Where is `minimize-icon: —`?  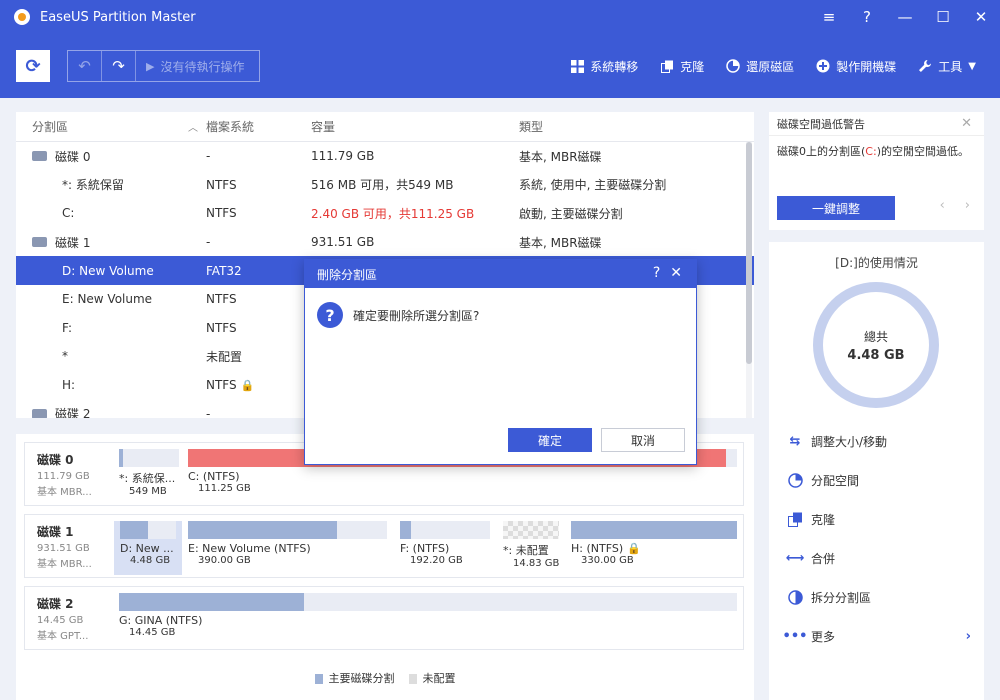 minimize-icon: — is located at coordinates (905, 17).